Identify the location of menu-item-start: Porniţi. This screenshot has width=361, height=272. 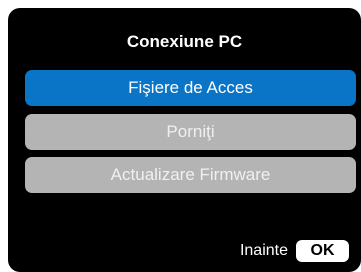
(190, 132).